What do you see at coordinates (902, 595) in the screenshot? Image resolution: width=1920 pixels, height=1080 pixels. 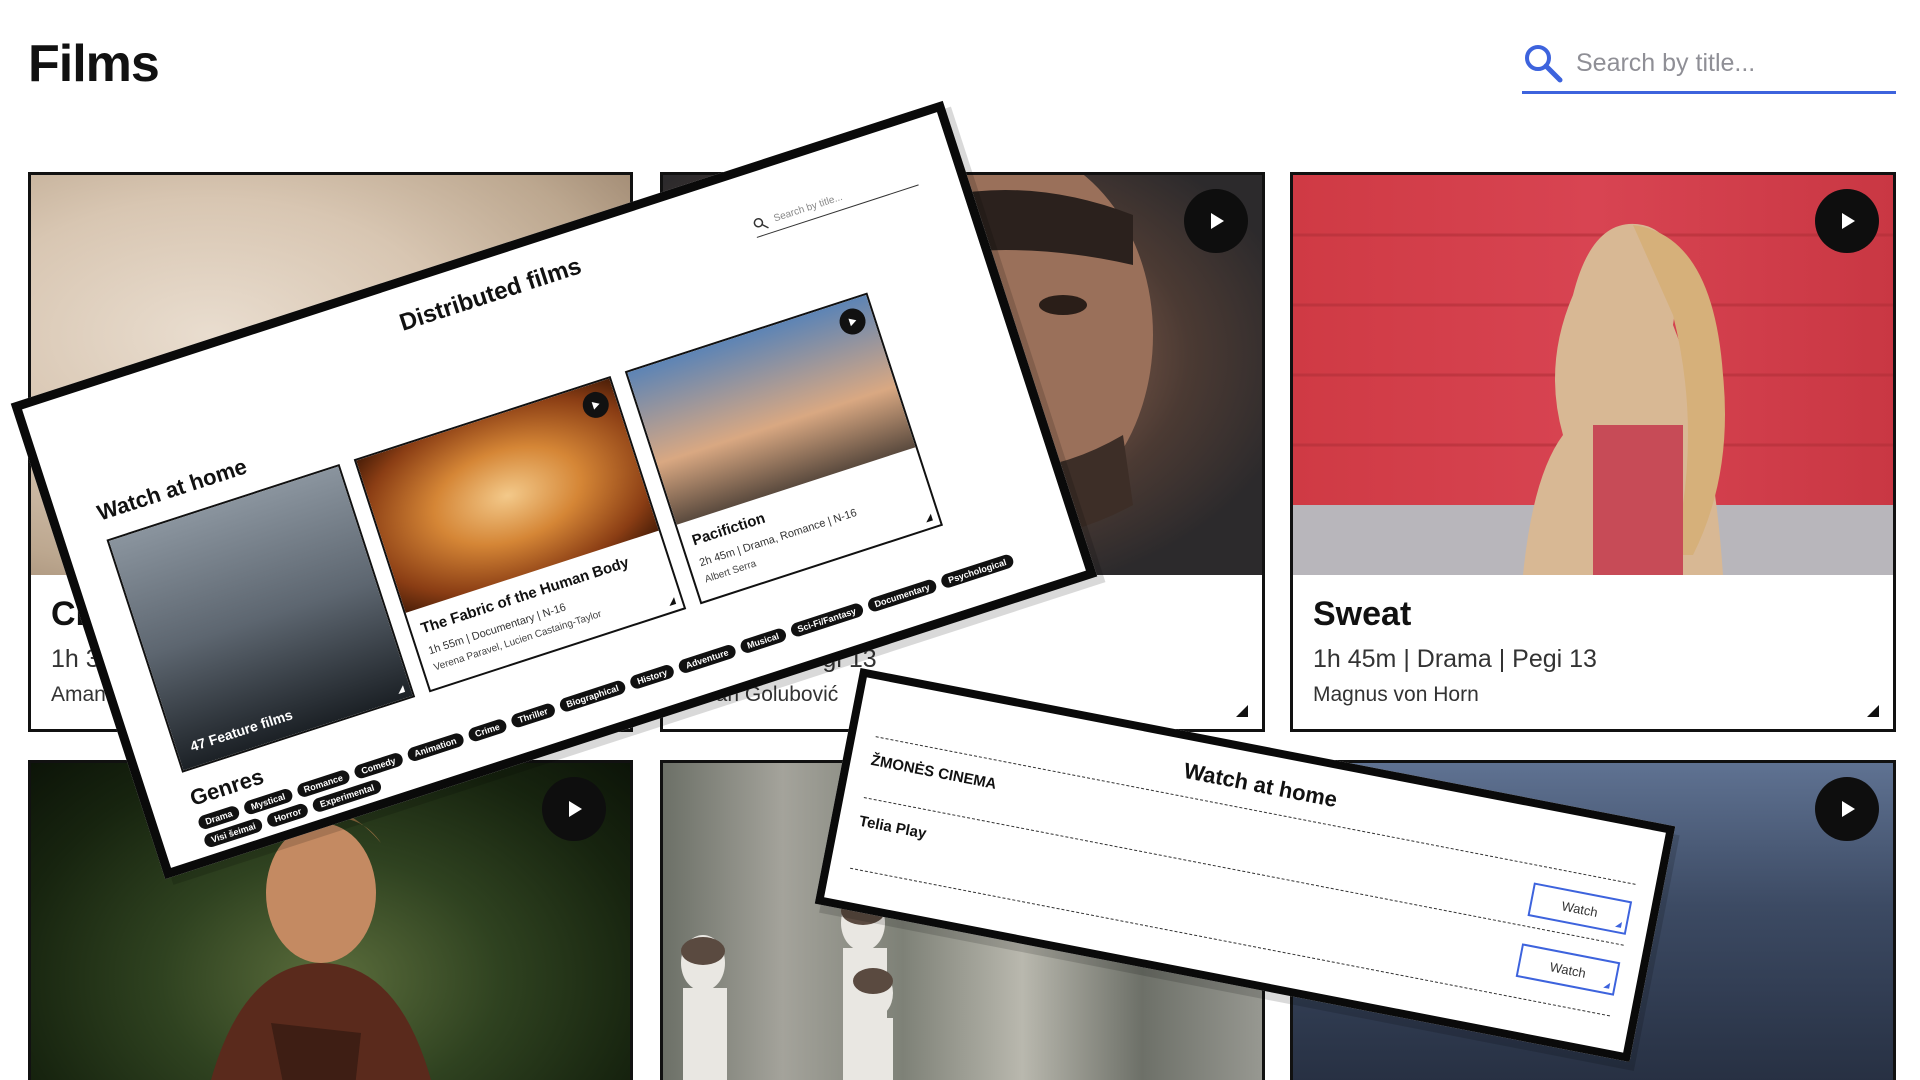 I see `genre-tag: Documentary` at bounding box center [902, 595].